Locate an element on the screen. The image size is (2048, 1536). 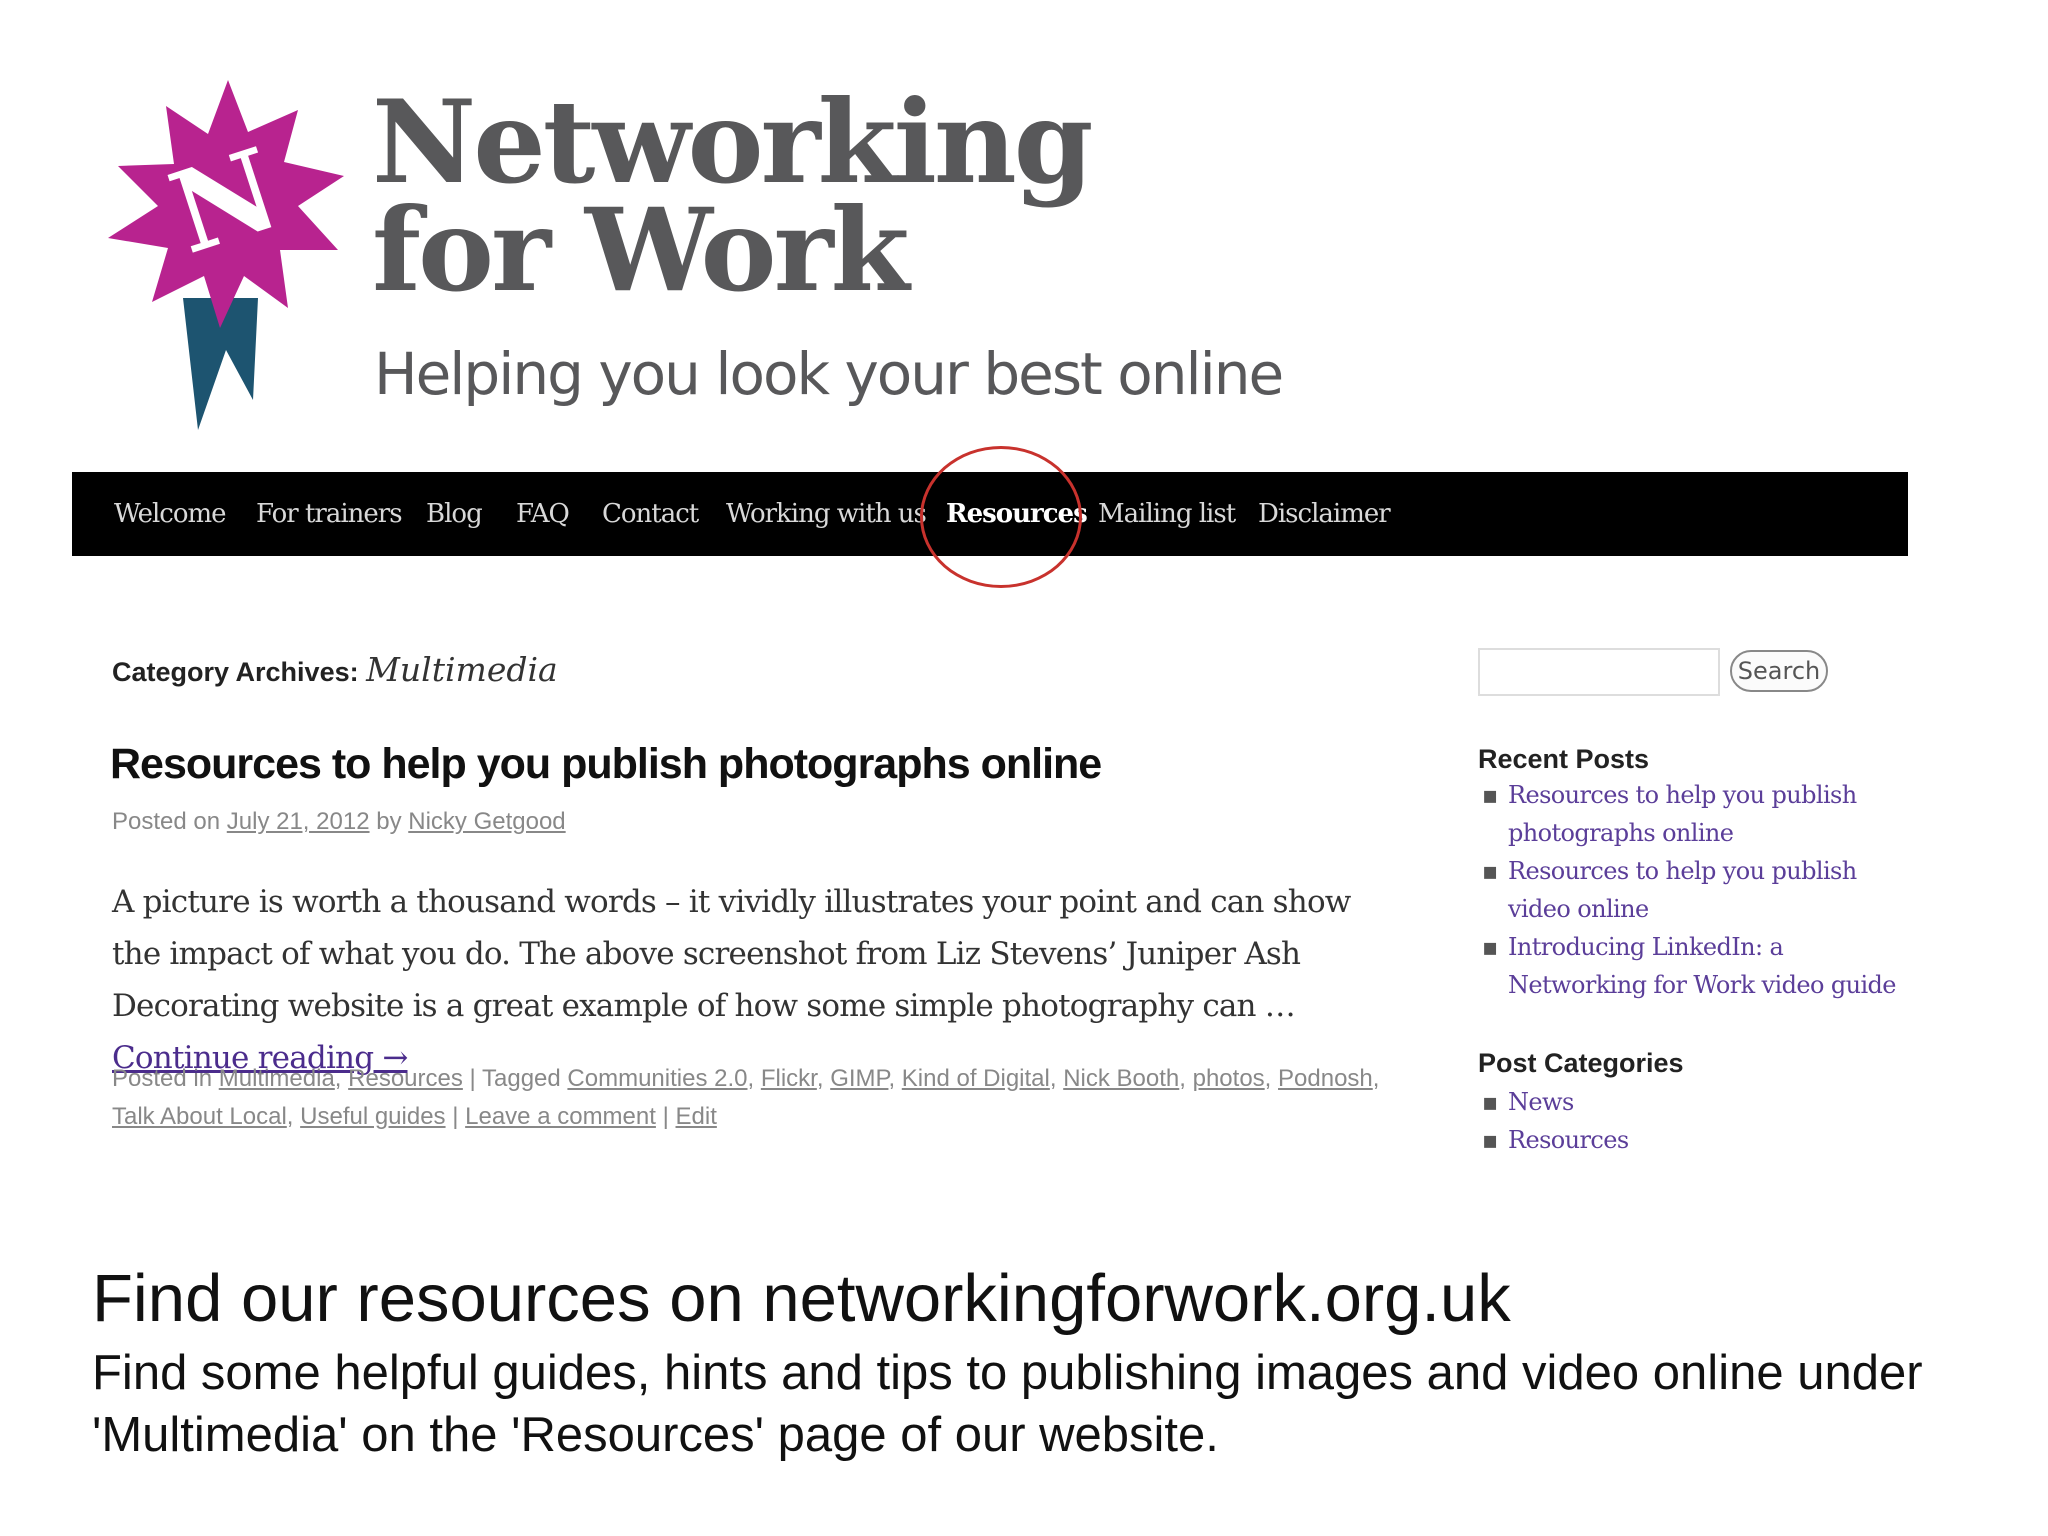
nav-item-contact: Contact is located at coordinates (650, 514).